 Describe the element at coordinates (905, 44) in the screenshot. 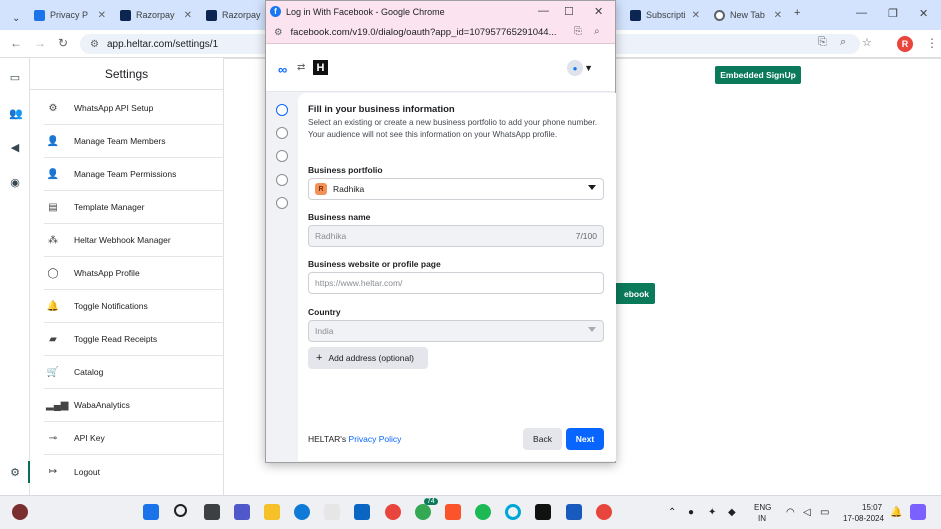

I see `profile-avatar: R` at that location.